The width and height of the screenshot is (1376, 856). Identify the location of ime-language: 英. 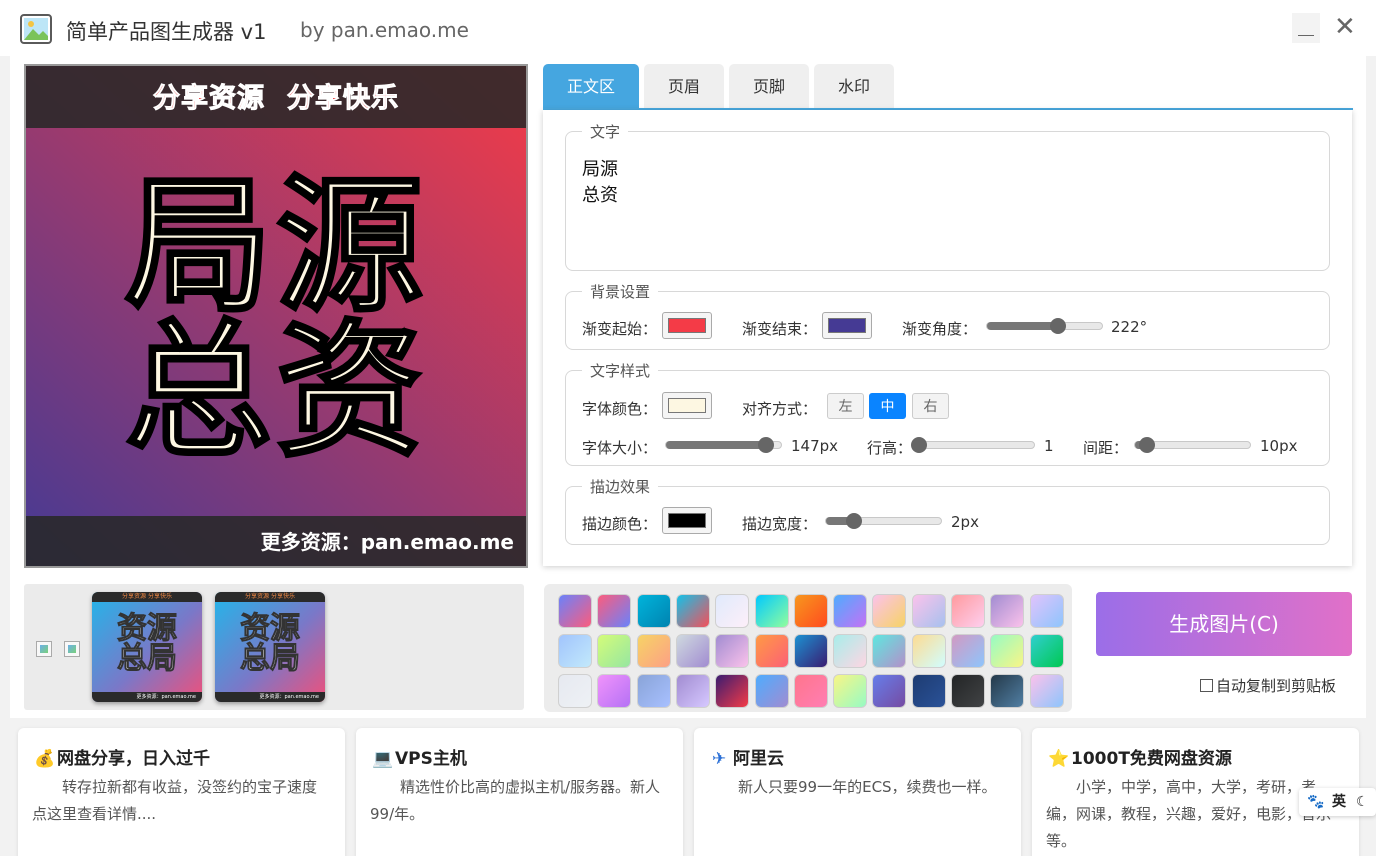
(1339, 802).